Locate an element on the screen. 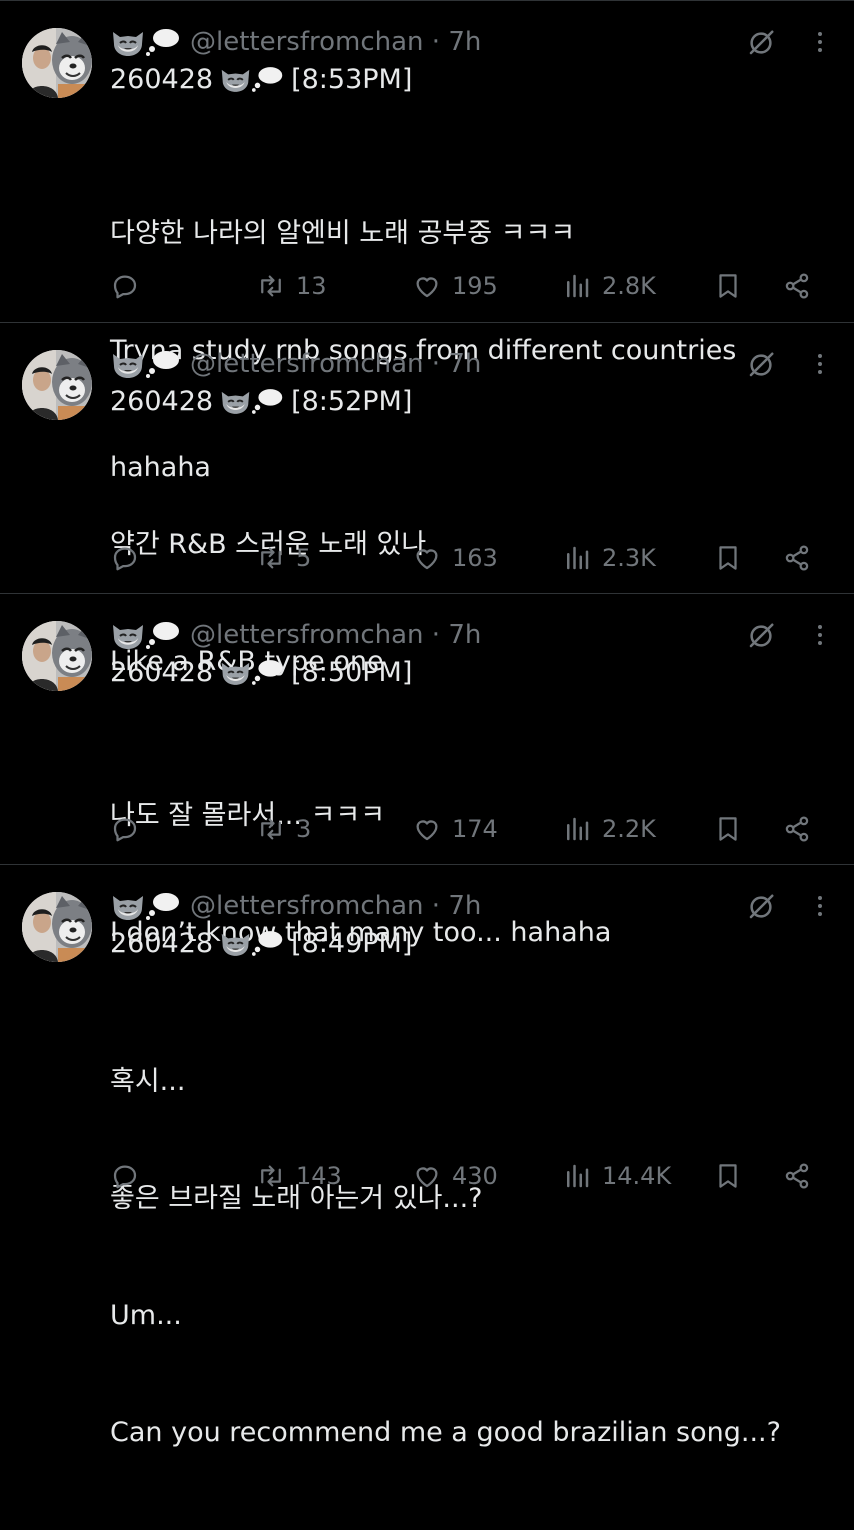 This screenshot has width=854, height=1530. like-count: 195 is located at coordinates (475, 286).